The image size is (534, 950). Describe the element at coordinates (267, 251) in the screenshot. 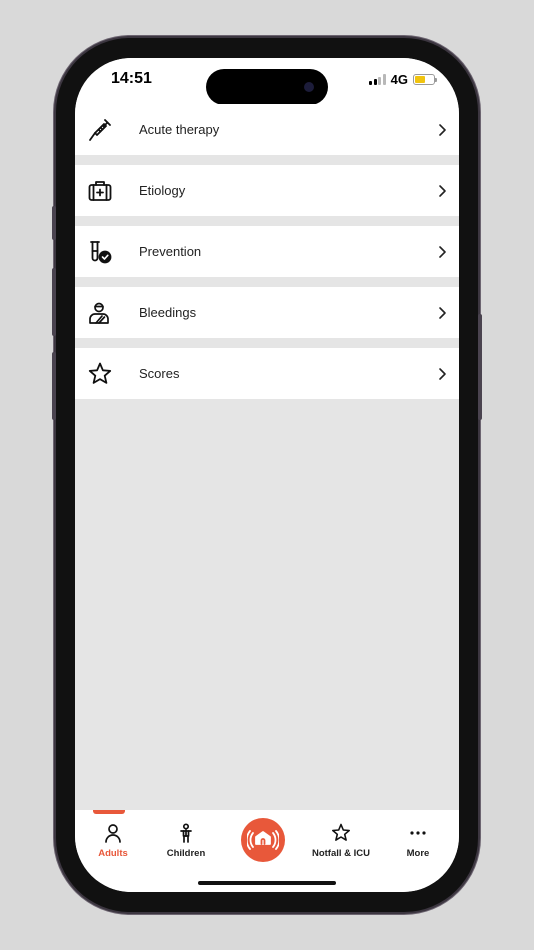

I see `menu-item-prevention: Prevention` at that location.